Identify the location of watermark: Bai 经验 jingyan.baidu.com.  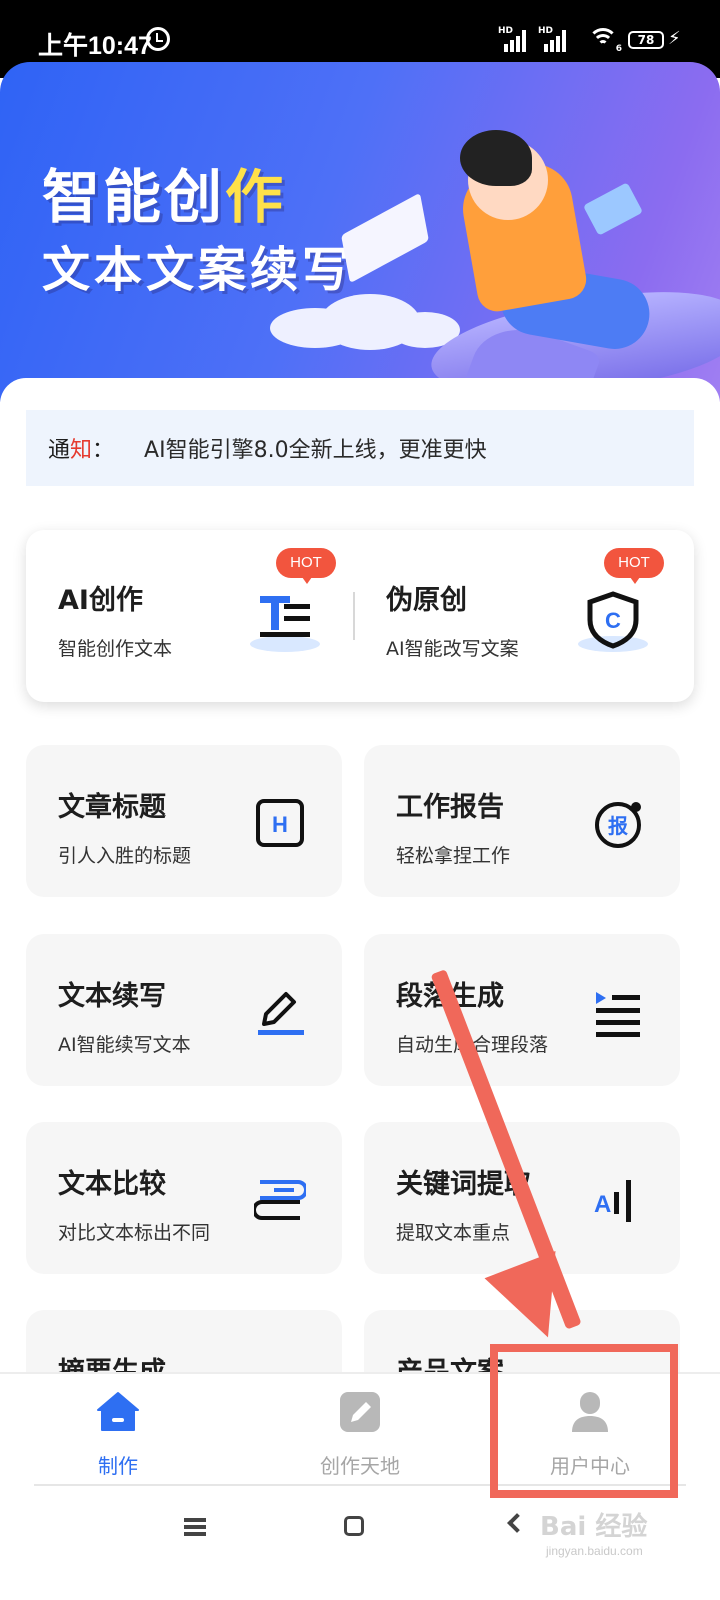
(625, 1545).